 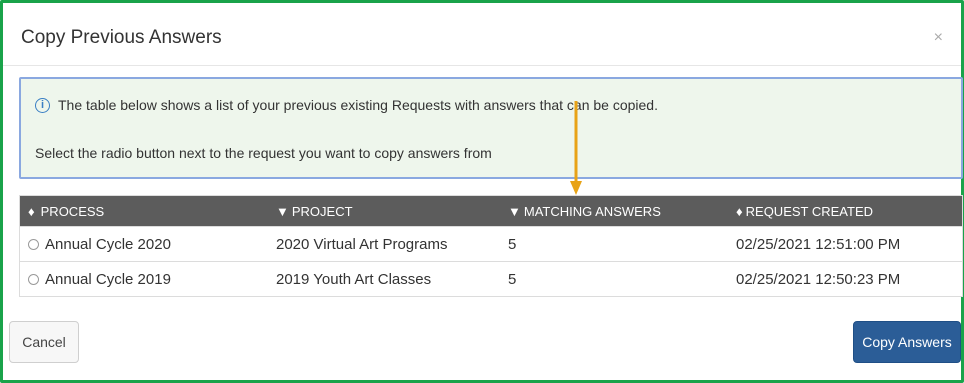 What do you see at coordinates (108, 244) in the screenshot?
I see `cell-process: Annual Cycle 2020` at bounding box center [108, 244].